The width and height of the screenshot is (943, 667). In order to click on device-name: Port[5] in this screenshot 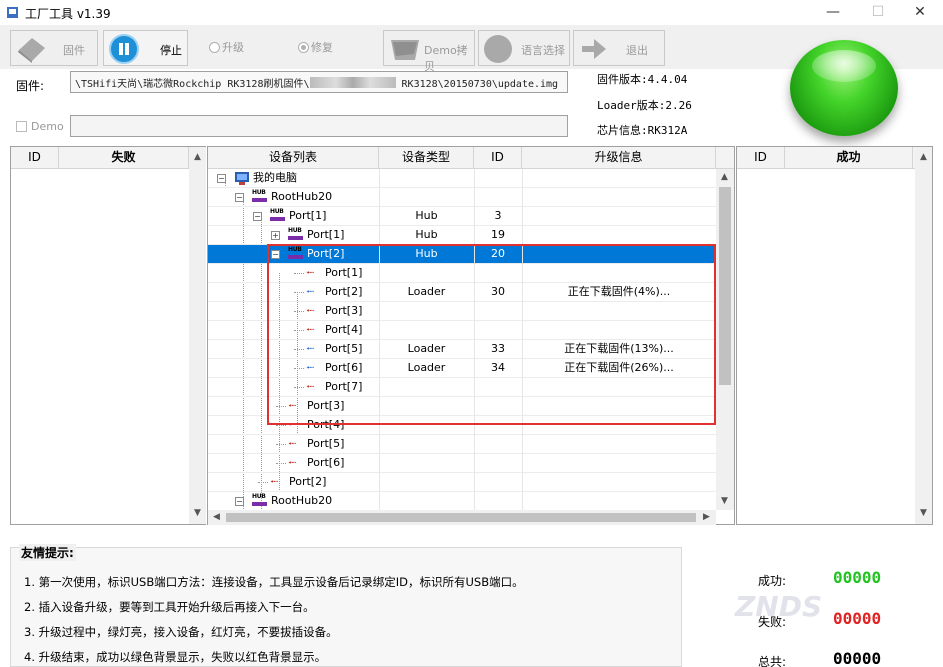, I will do `click(326, 443)`.